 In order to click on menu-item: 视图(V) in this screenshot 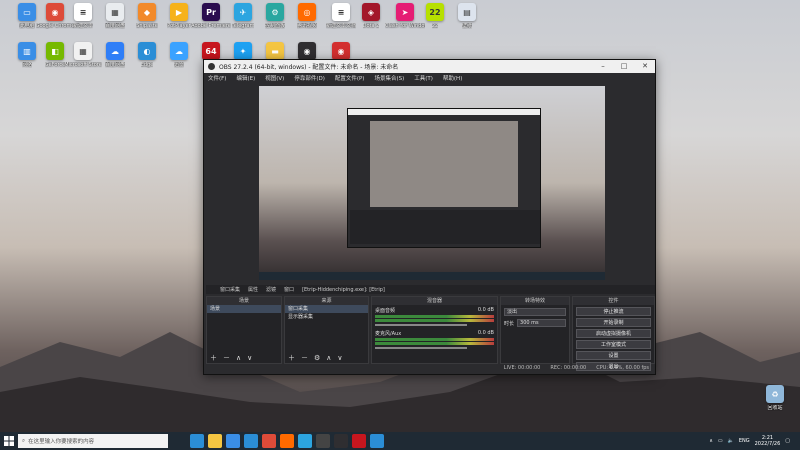, I will do `click(274, 78)`.